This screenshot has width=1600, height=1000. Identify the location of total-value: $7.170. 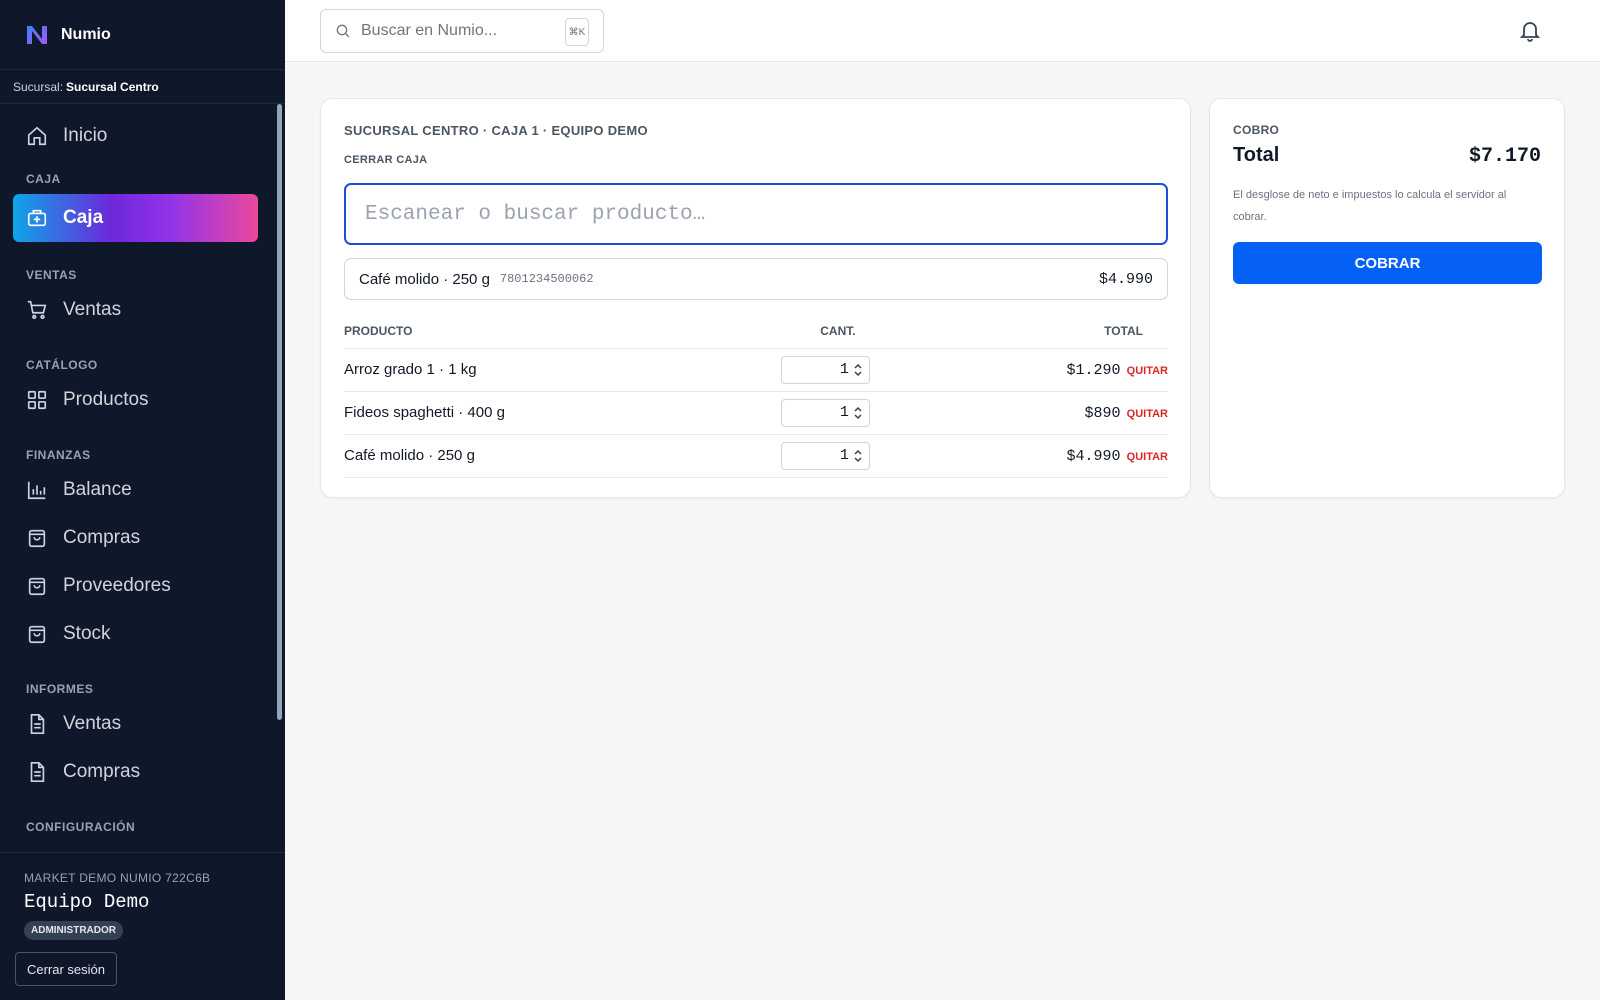
(1504, 156).